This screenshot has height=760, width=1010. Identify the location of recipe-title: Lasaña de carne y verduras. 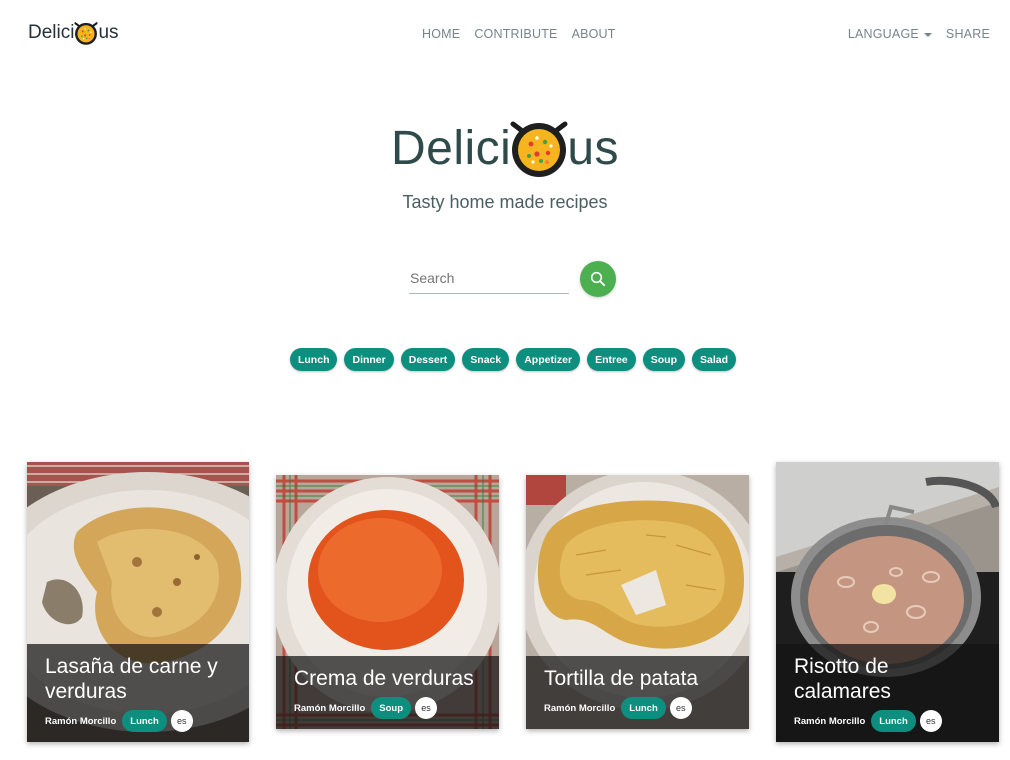
(131, 679).